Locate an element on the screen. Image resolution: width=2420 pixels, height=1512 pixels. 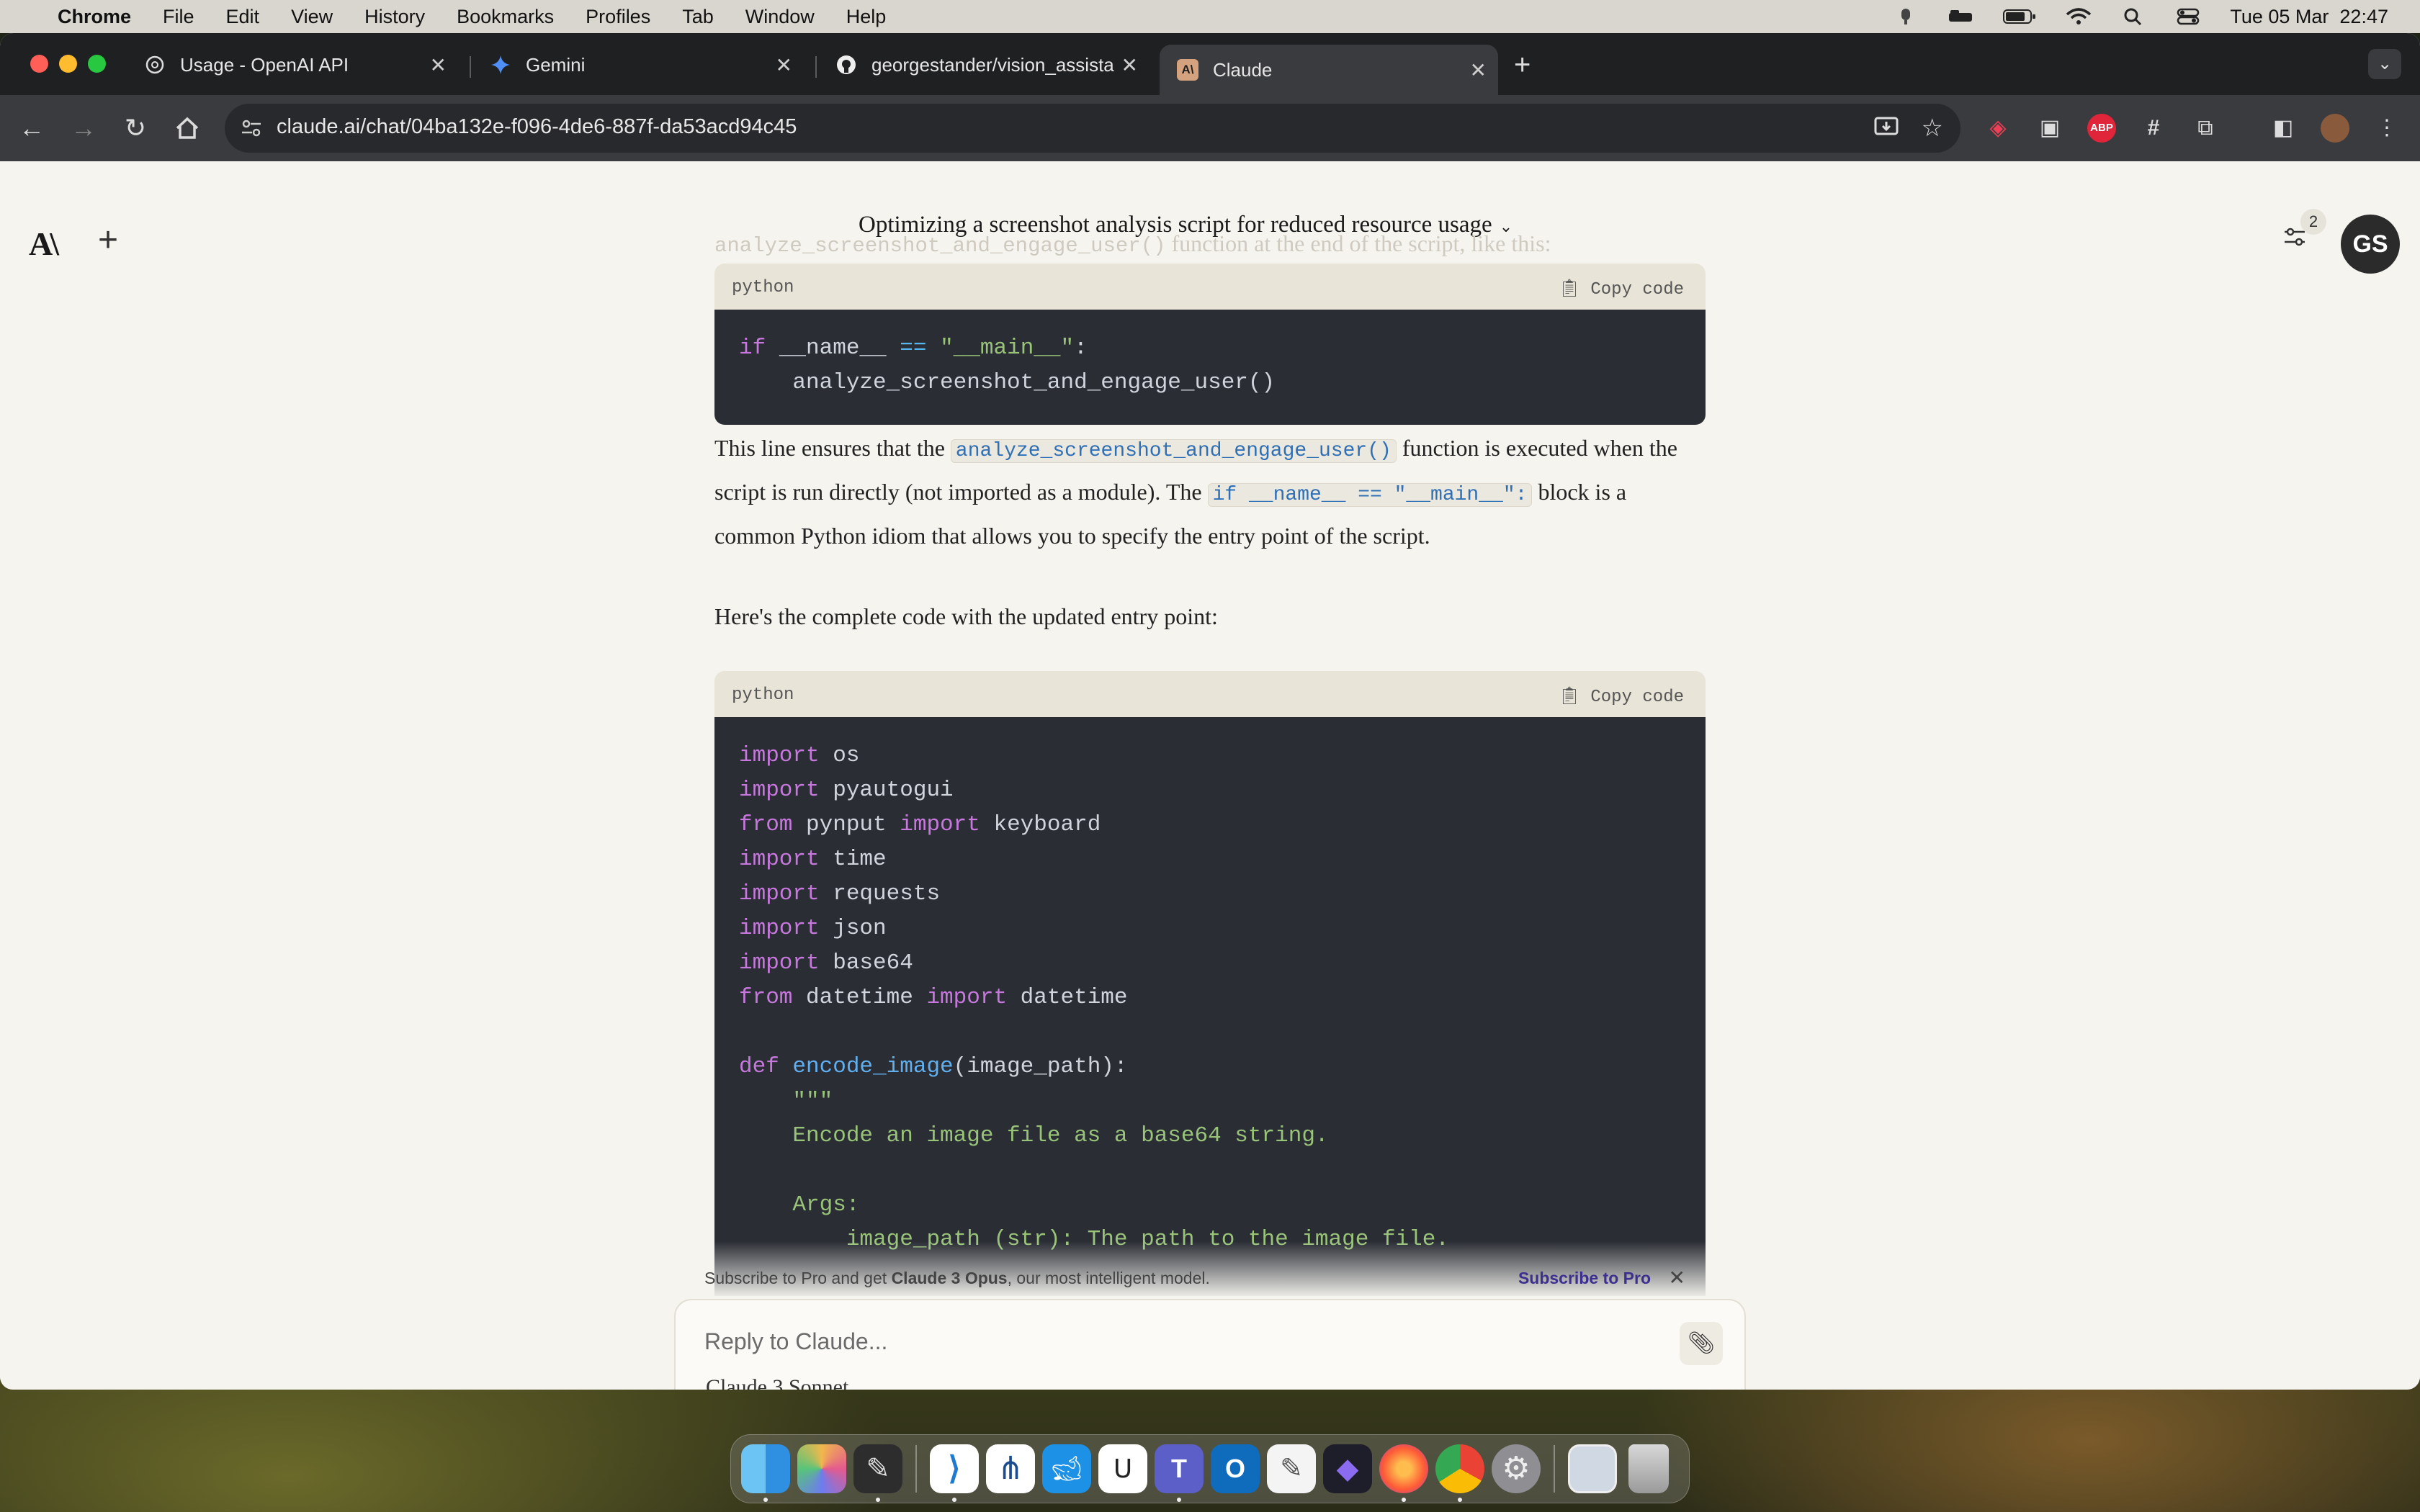
anthropic-logo: A\ is located at coordinates (44, 244).